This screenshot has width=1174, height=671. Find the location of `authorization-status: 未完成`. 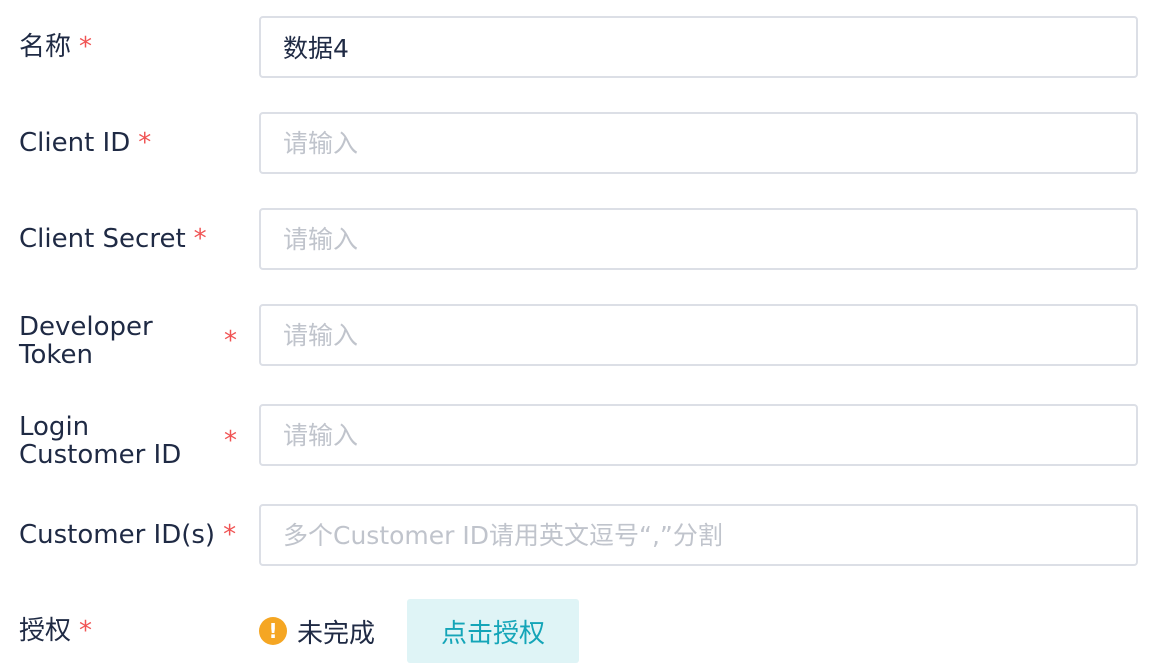

authorization-status: 未完成 is located at coordinates (336, 633).